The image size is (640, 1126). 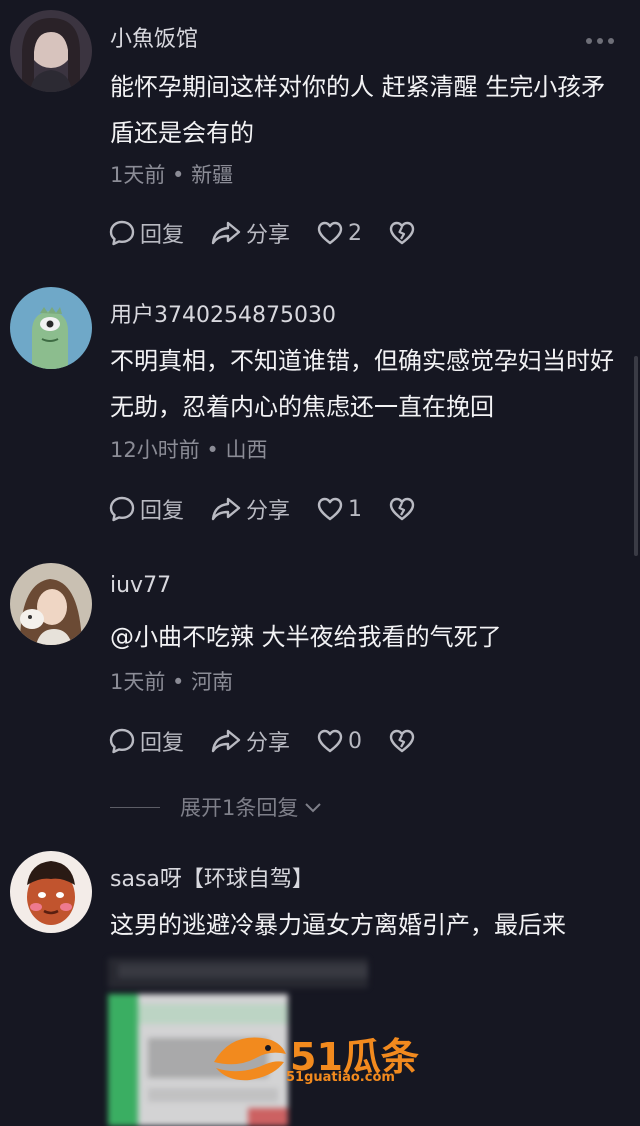 What do you see at coordinates (358, 110) in the screenshot?
I see `comment-text: 能怀孕期间这样对你的人 赶紧清醒 生完小孩矛盾还是会有的` at bounding box center [358, 110].